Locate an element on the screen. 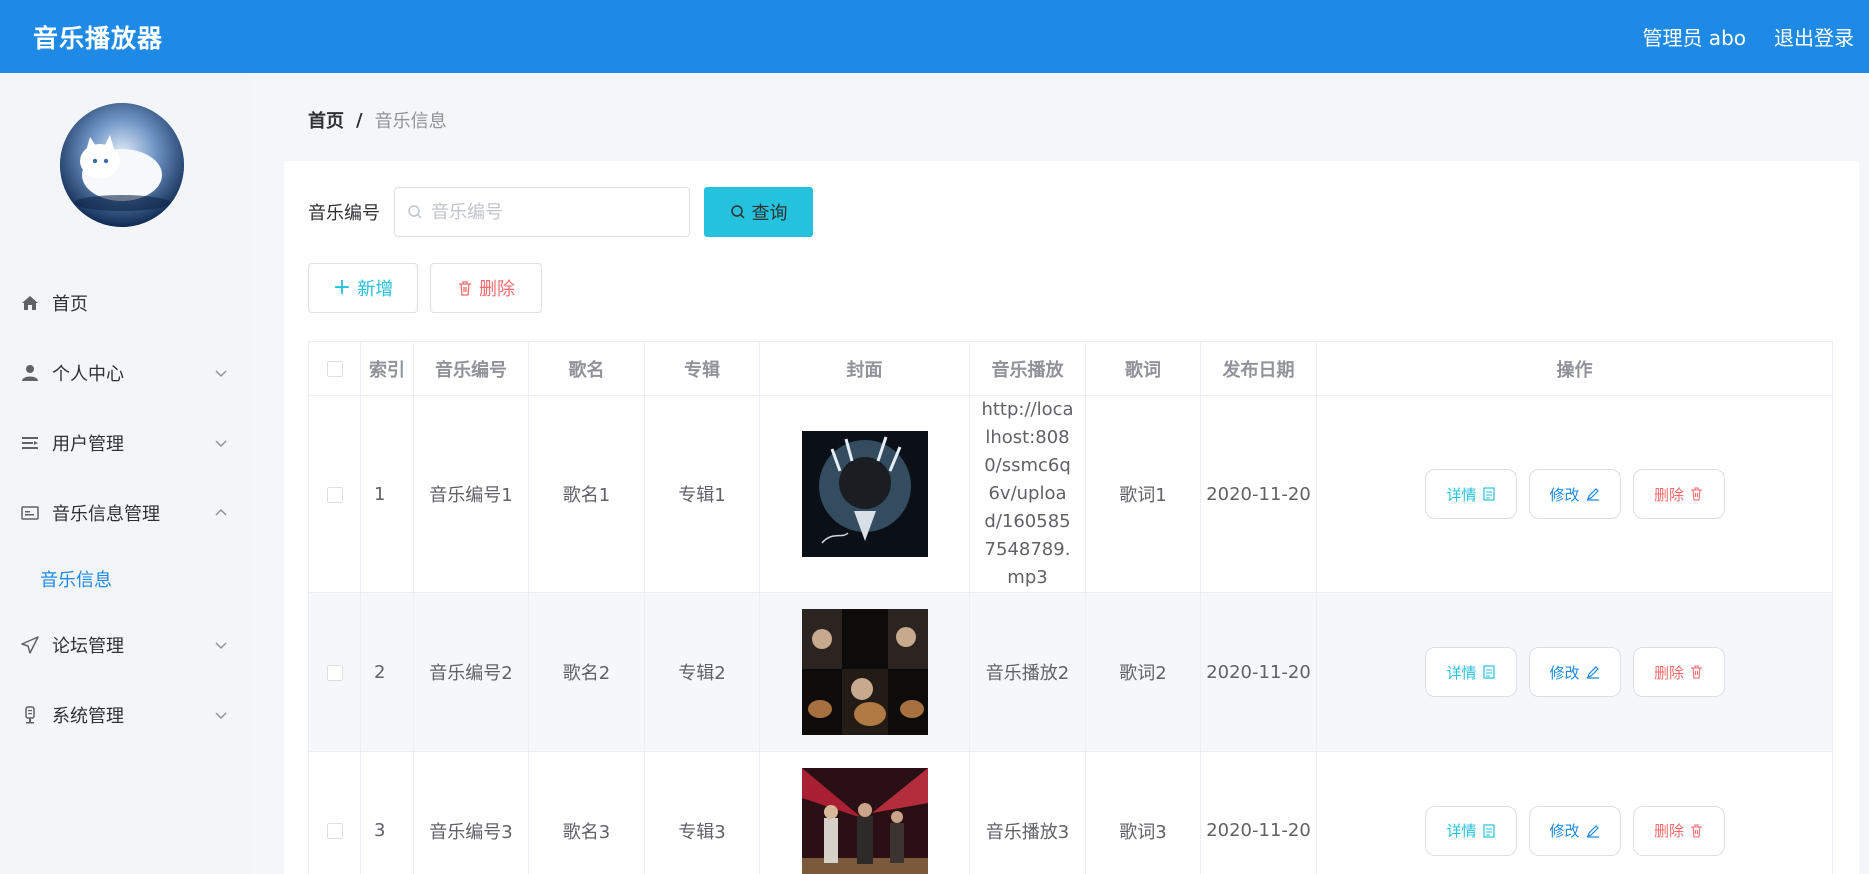 The width and height of the screenshot is (1869, 874). table-header-row: 索引 音乐编号 歌名 专辑 封面 音乐播放 歌词 发布日期 操作 is located at coordinates (1070, 368).